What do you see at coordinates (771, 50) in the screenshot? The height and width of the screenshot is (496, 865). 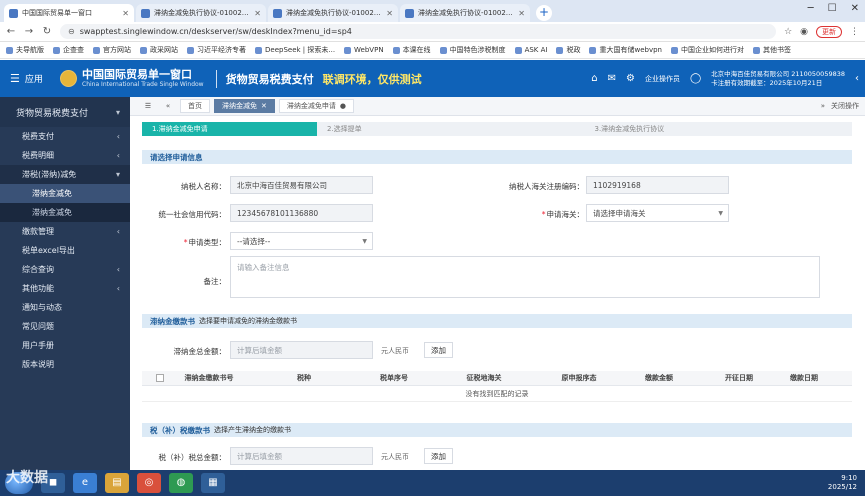 I see `other-bookmarks: 其他书签` at bounding box center [771, 50].